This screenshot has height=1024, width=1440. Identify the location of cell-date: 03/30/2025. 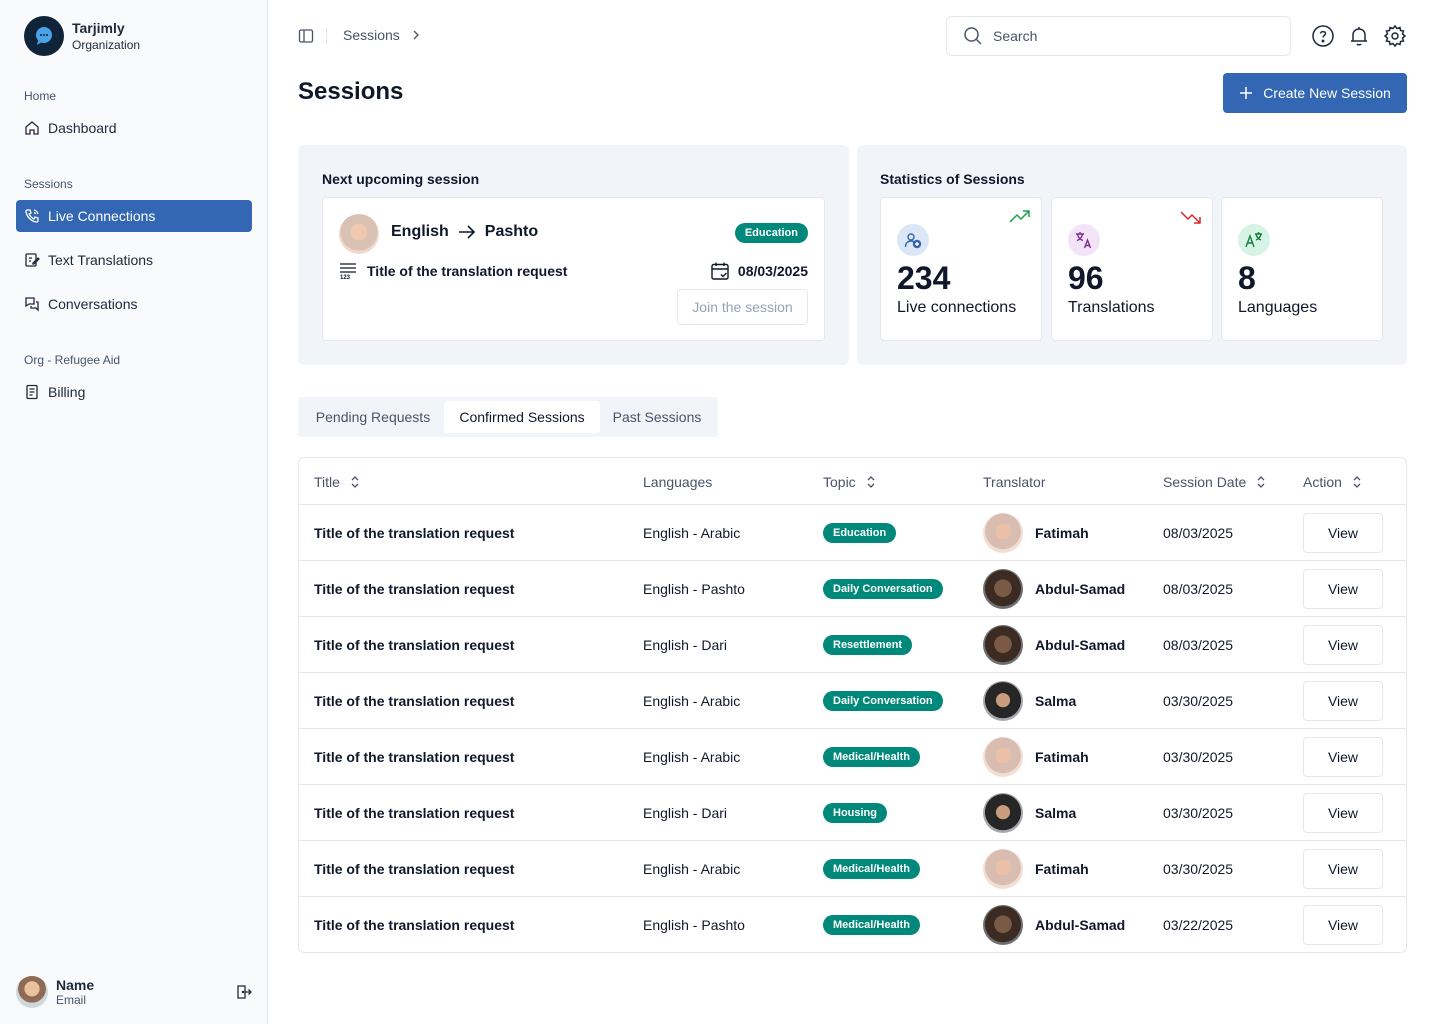
(1198, 813).